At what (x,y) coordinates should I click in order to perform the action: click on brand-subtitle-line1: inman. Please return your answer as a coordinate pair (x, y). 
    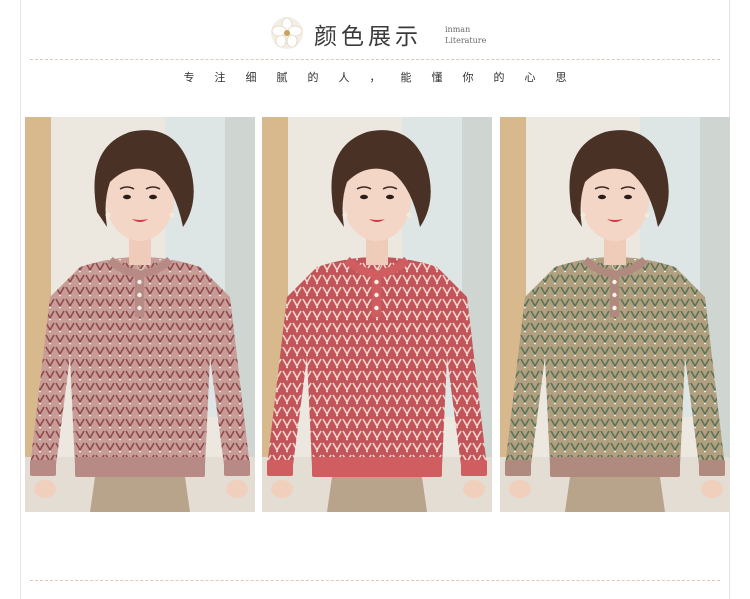
    Looking at the image, I should click on (458, 29).